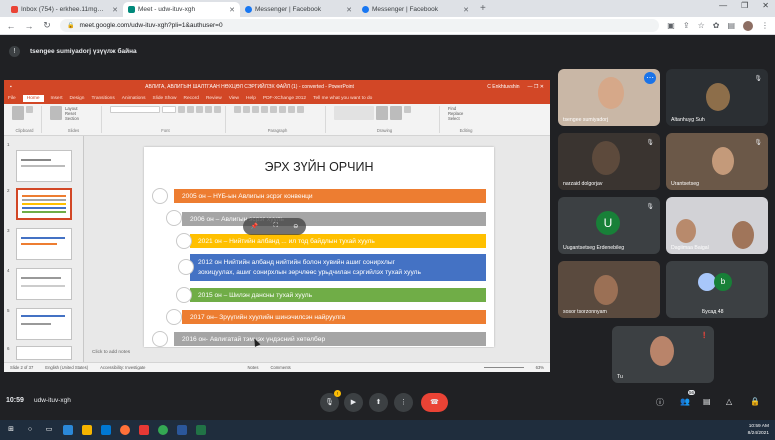 This screenshot has width=775, height=440. I want to click on participant-tile: U 🎙 Uugantsetseg Erdenebileg, so click(609, 225).